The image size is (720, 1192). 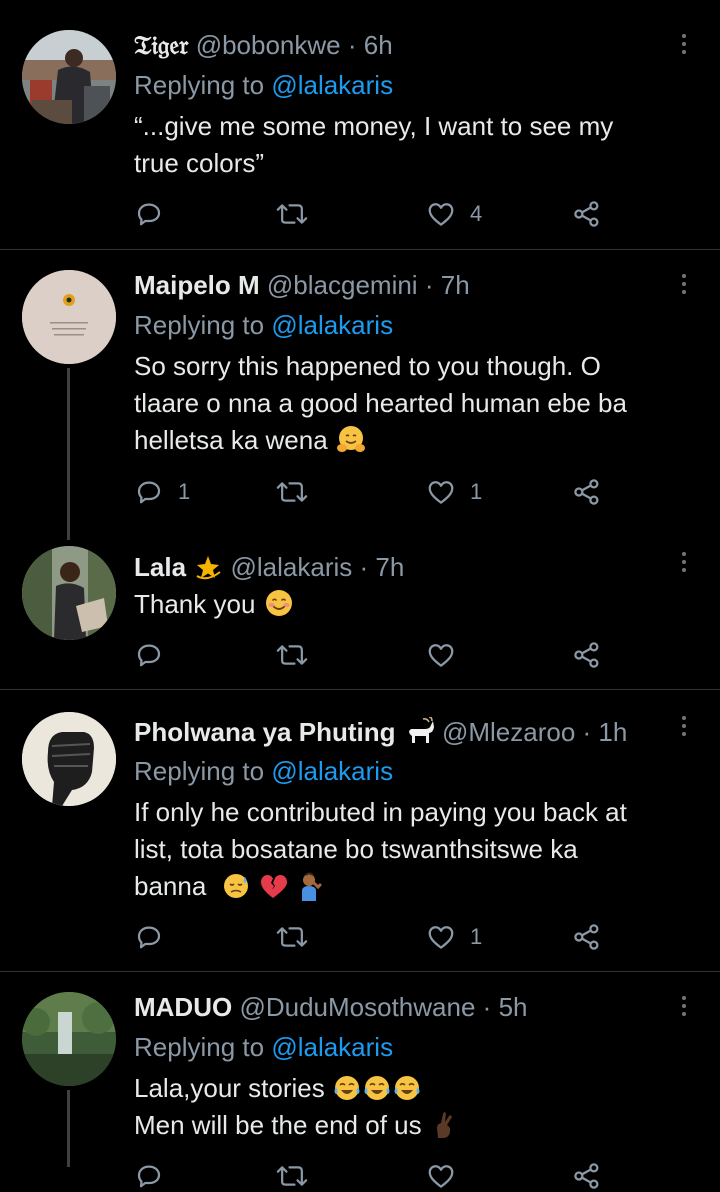 I want to click on user-handle: @Mlezaroo, so click(x=508, y=732).